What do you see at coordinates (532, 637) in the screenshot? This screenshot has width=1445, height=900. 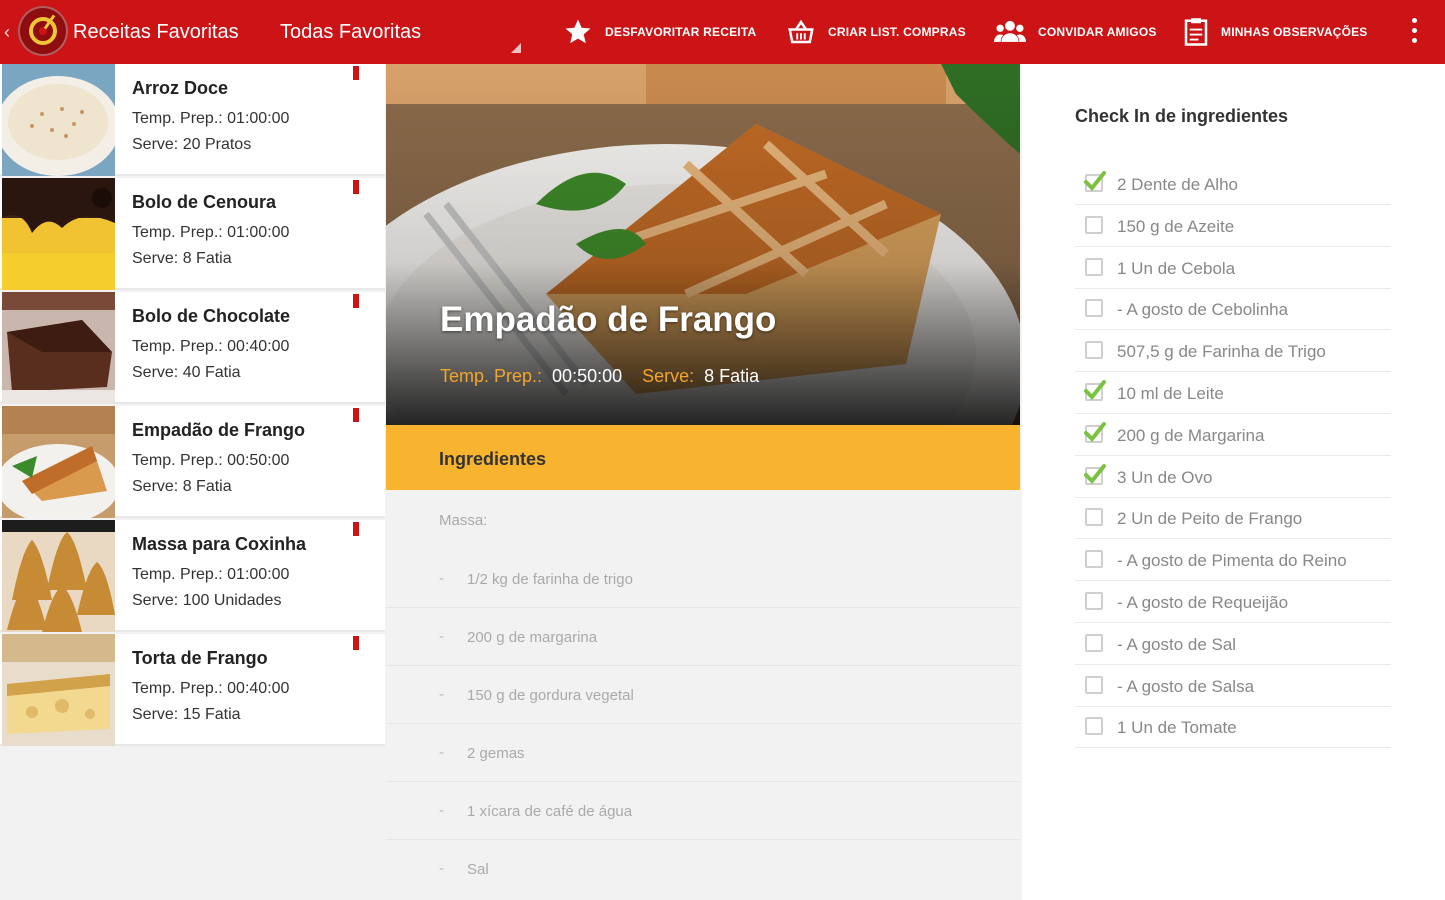 I see `ingredient-text: 200 g de margarina` at bounding box center [532, 637].